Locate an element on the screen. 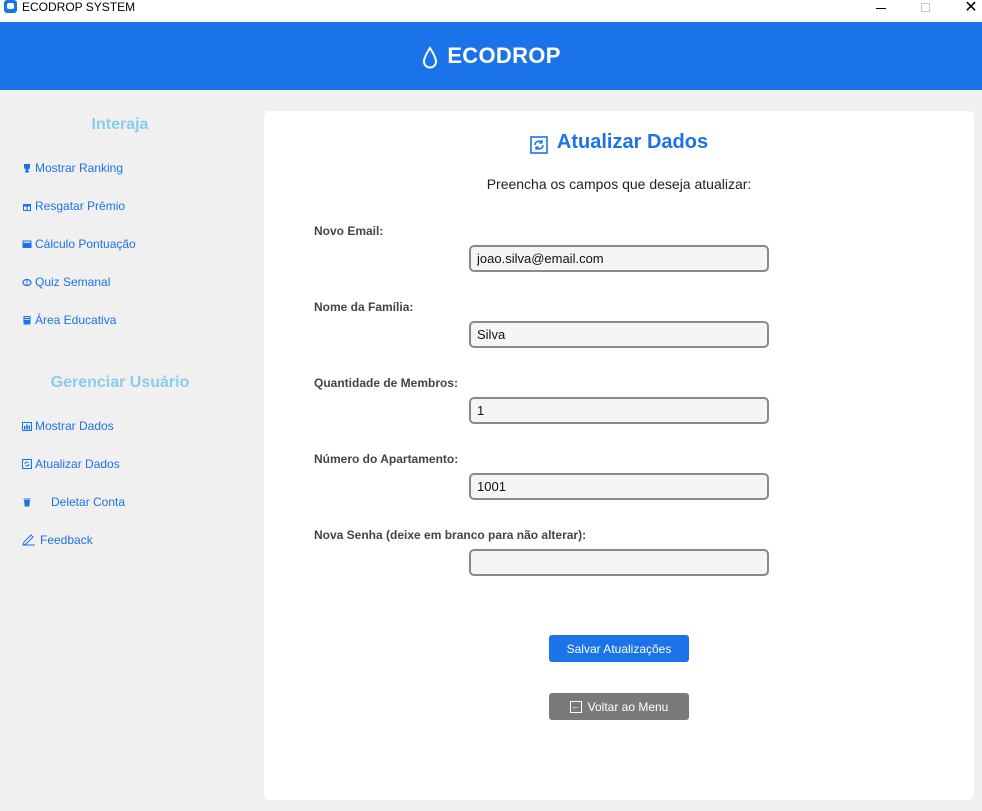 The height and width of the screenshot is (811, 982). brain-icon is located at coordinates (27, 282).